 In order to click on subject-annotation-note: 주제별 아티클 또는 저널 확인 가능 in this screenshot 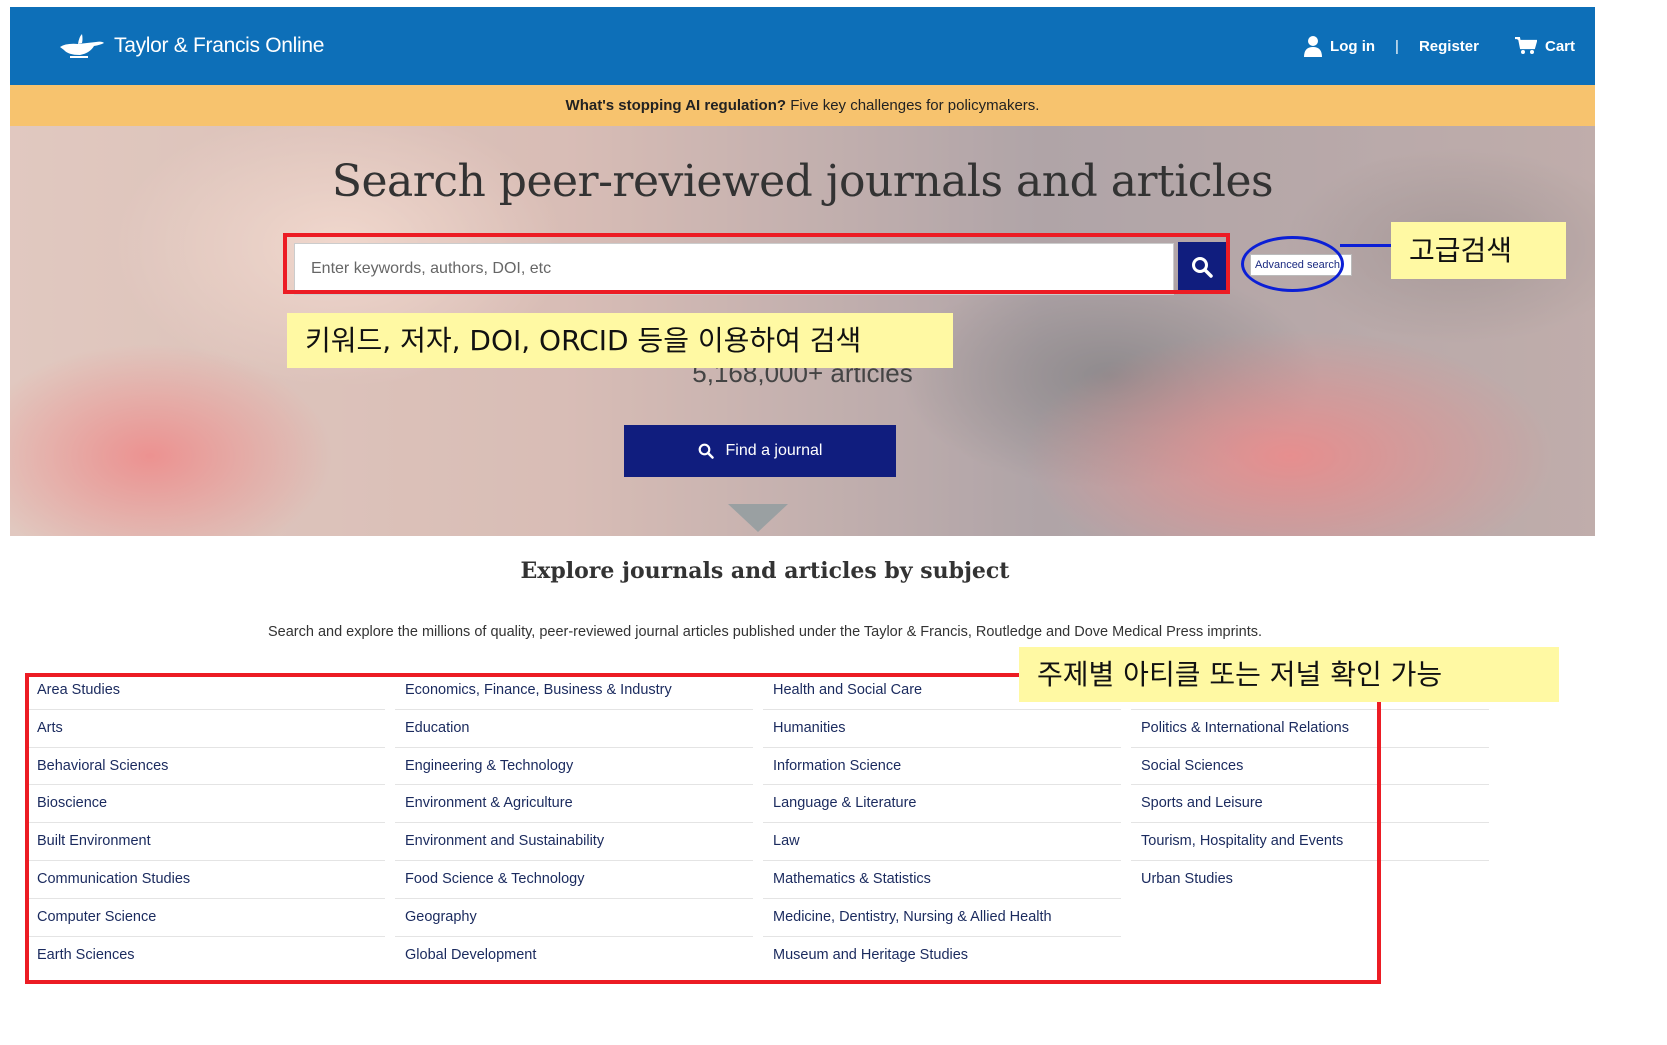, I will do `click(1289, 674)`.